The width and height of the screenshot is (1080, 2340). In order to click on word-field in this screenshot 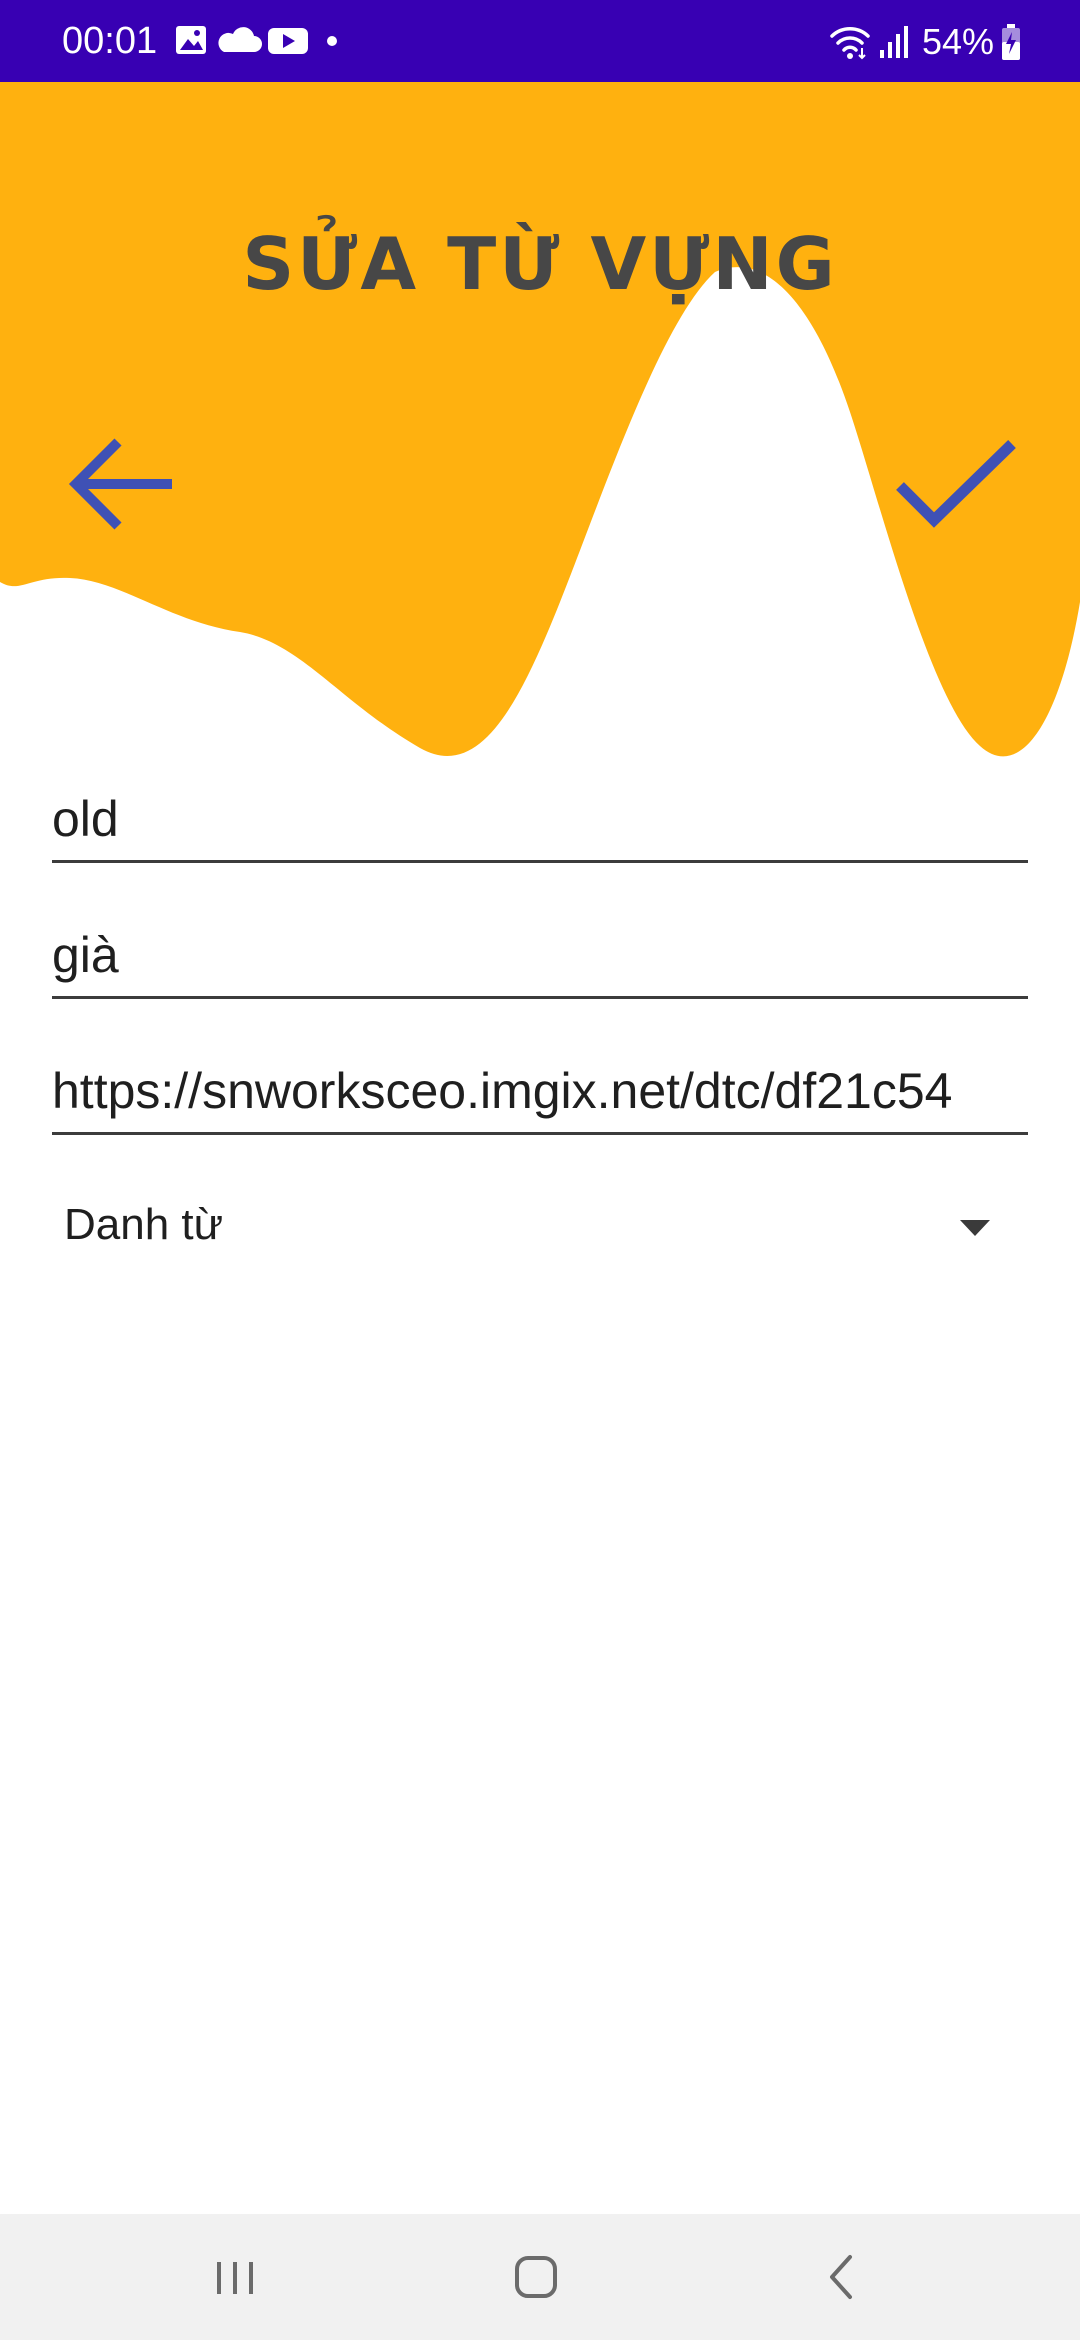, I will do `click(540, 811)`.